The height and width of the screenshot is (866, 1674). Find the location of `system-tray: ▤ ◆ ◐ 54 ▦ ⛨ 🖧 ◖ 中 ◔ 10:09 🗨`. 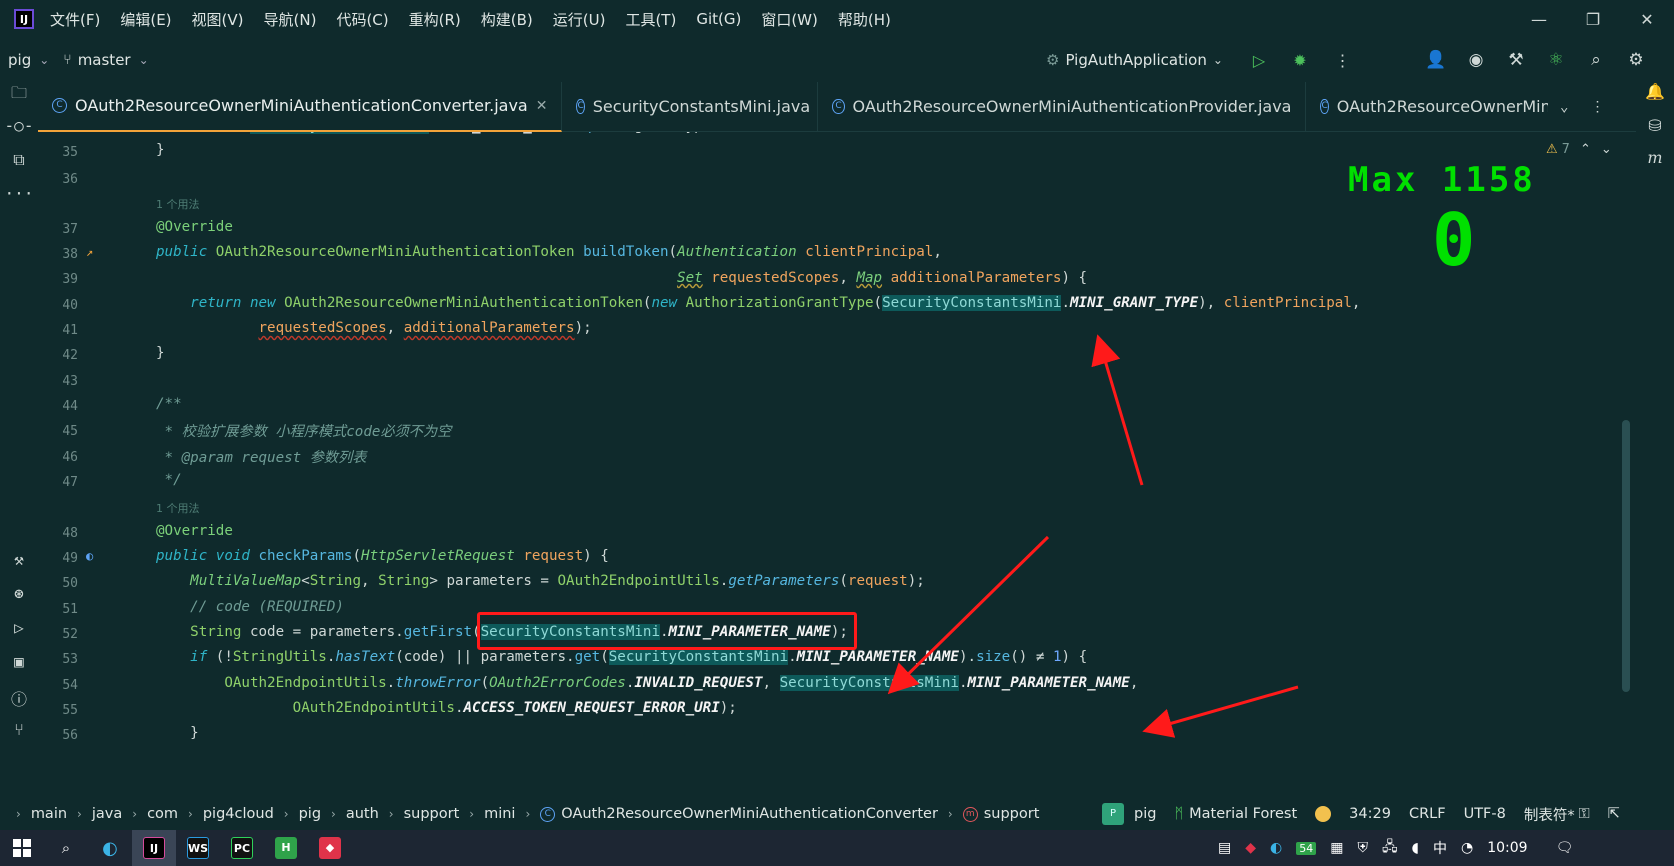

system-tray: ▤ ◆ ◐ 54 ▦ ⛨ 🖧 ◖ 中 ◔ 10:09 🗨 is located at coordinates (1395, 848).